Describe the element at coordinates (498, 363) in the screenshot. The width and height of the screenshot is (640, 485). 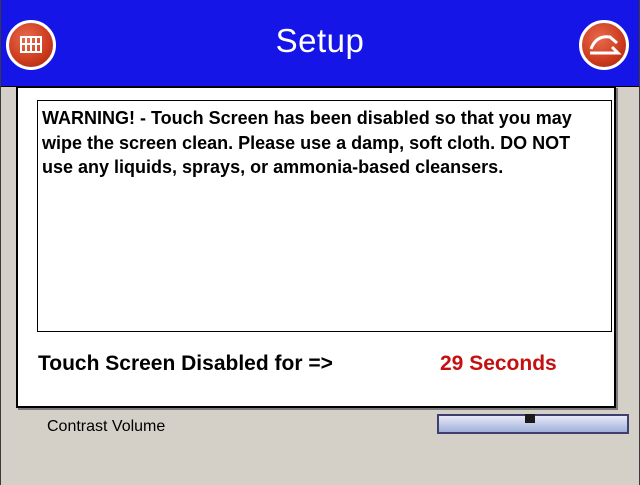
I see `countdown-value: 29 Seconds` at that location.